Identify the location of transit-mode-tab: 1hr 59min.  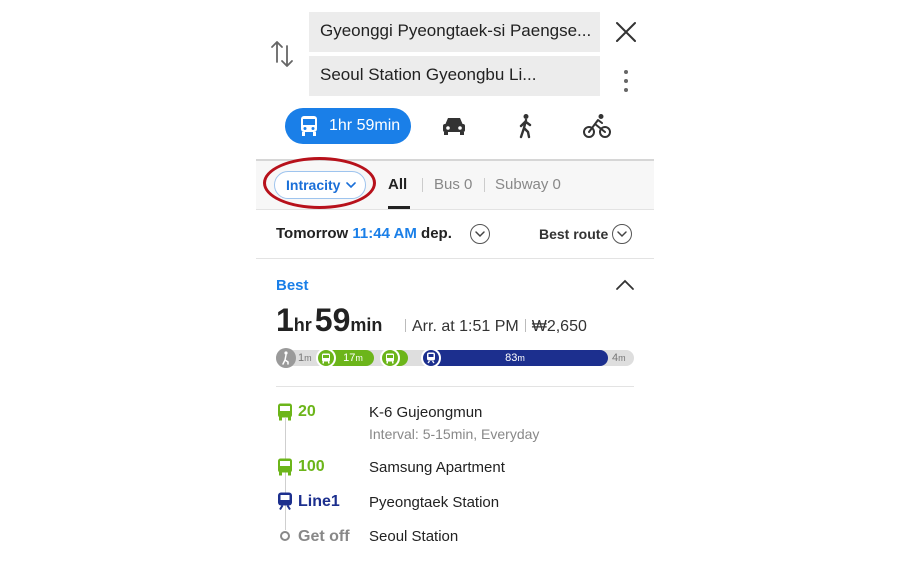
(348, 126).